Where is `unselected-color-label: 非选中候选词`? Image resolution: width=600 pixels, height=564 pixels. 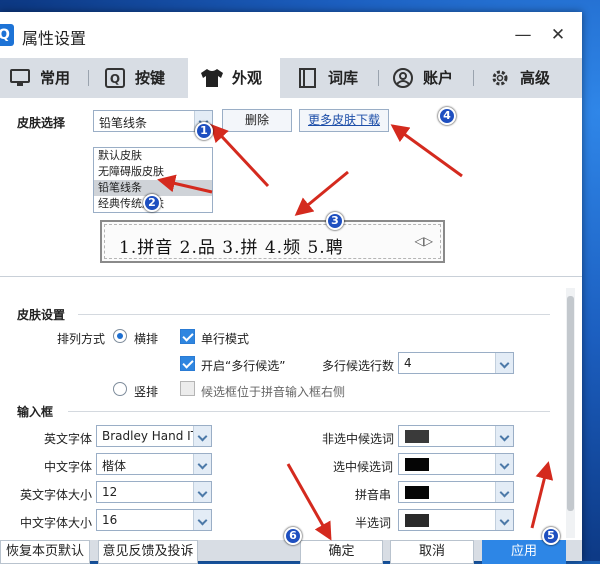
unselected-color-label: 非选中候选词 is located at coordinates (358, 439).